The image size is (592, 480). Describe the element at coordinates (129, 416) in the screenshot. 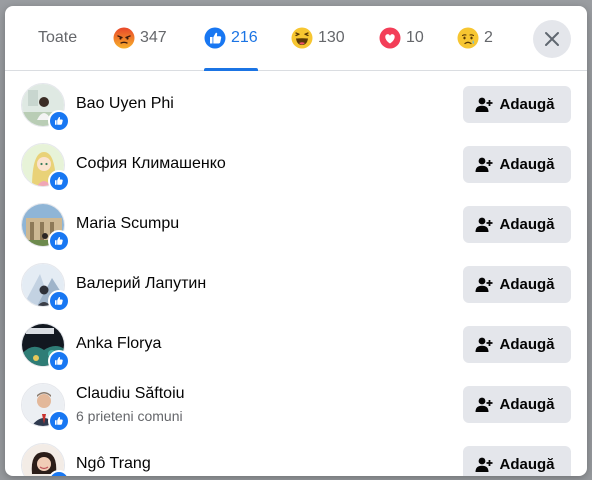

I see `mutual-friends-count: 6 prieteni comuni` at that location.